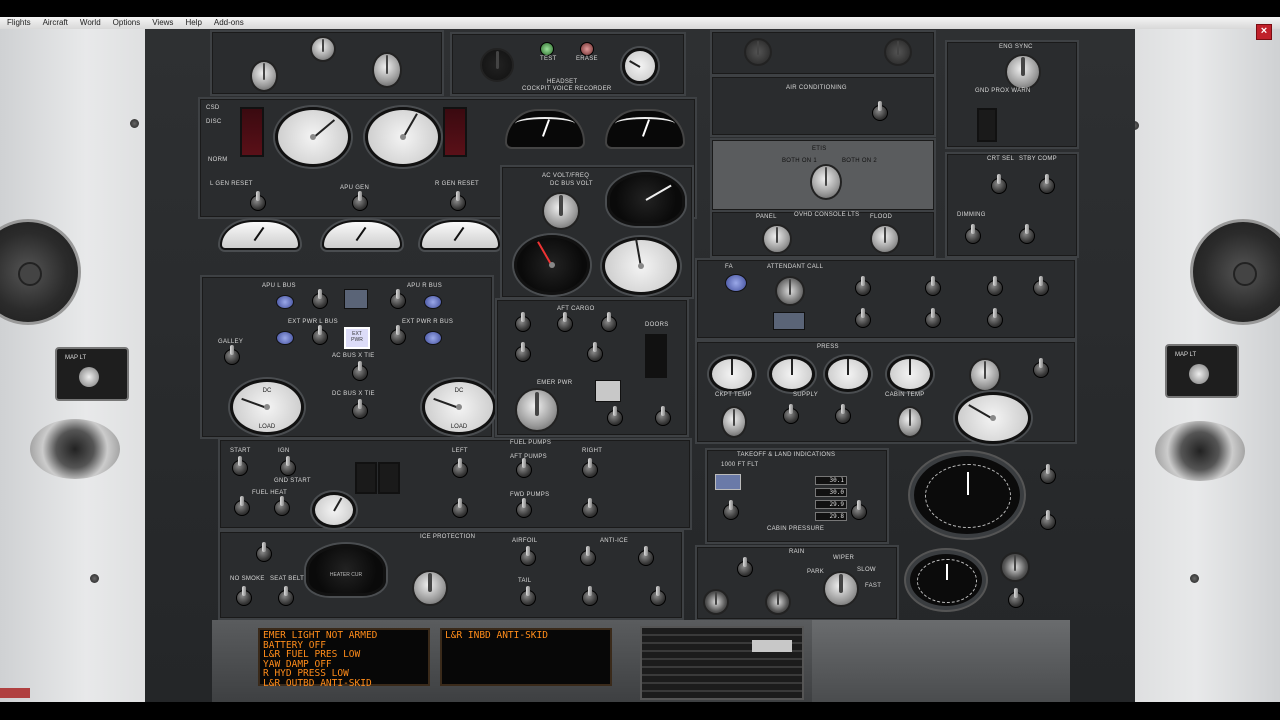  What do you see at coordinates (863, 286) in the screenshot?
I see `anti-skid-switch` at bounding box center [863, 286].